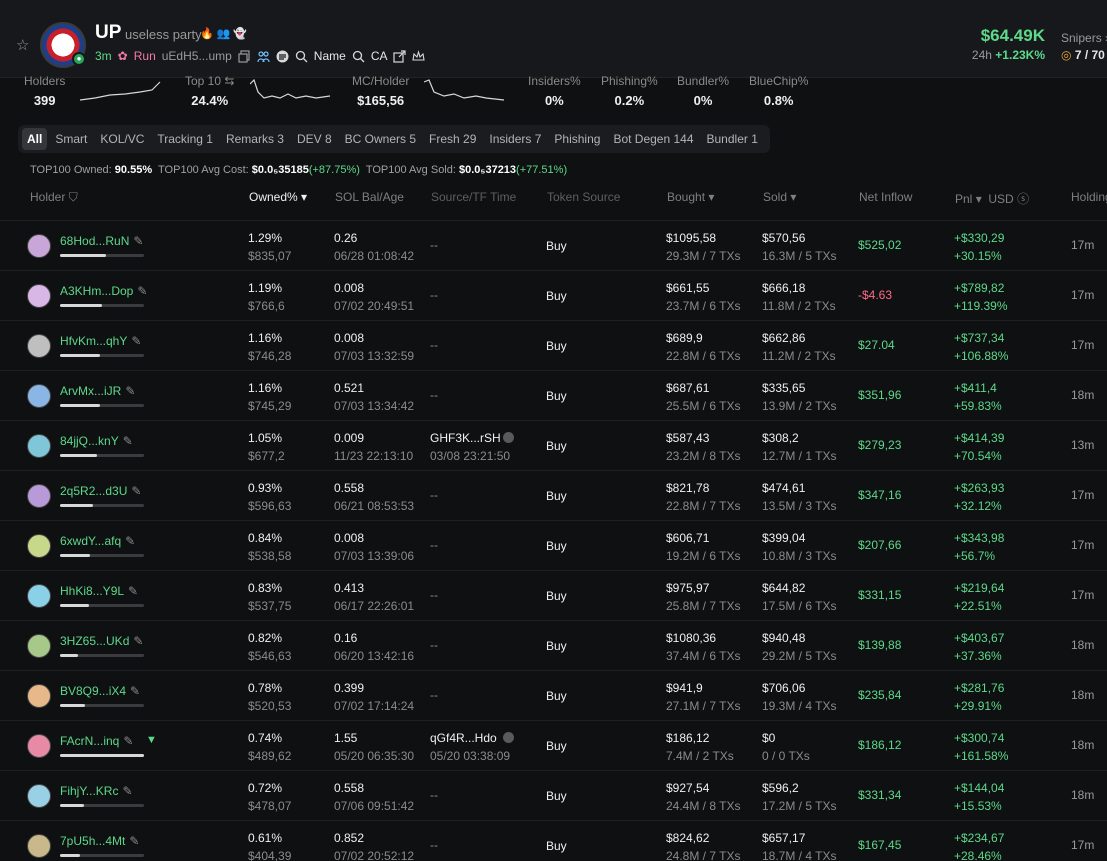  What do you see at coordinates (244, 56) in the screenshot?
I see `copy-icon` at bounding box center [244, 56].